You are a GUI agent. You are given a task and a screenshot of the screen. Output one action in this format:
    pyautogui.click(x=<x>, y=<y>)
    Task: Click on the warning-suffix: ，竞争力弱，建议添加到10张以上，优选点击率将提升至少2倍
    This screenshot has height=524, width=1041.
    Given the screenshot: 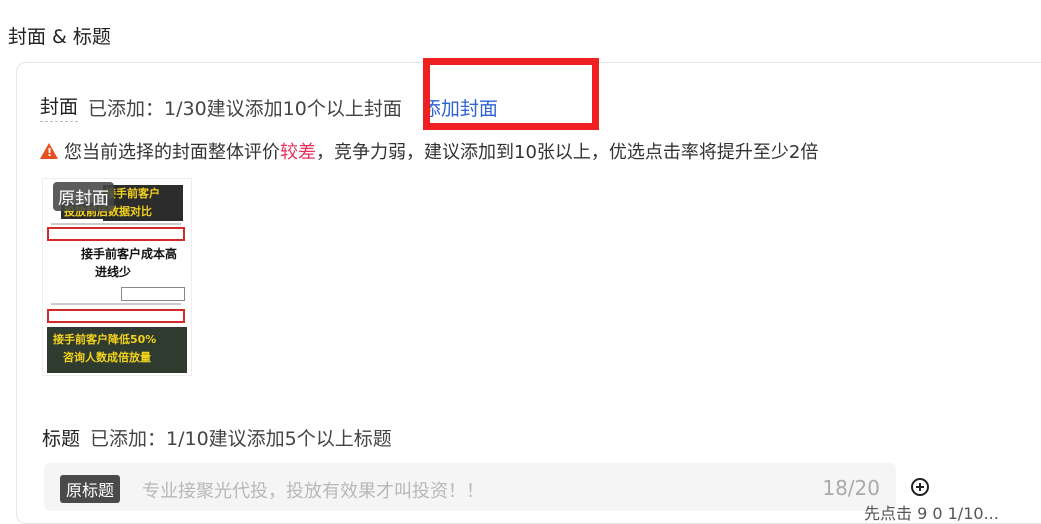 What is the action you would take?
    pyautogui.click(x=567, y=152)
    